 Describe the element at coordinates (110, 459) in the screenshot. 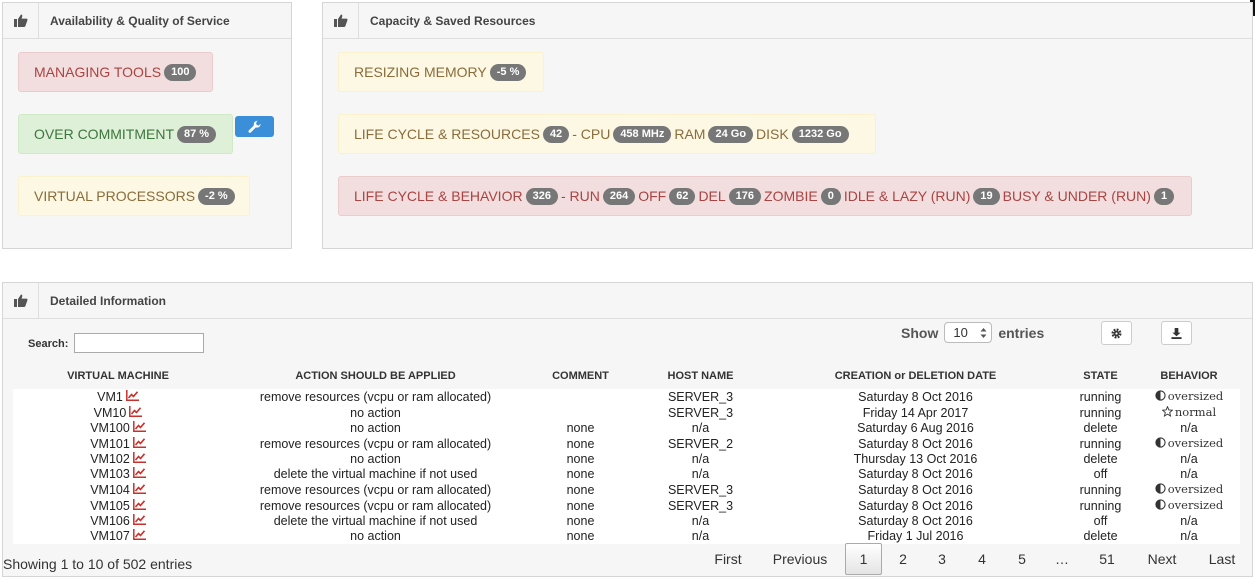

I see `vm-name: VM102` at that location.